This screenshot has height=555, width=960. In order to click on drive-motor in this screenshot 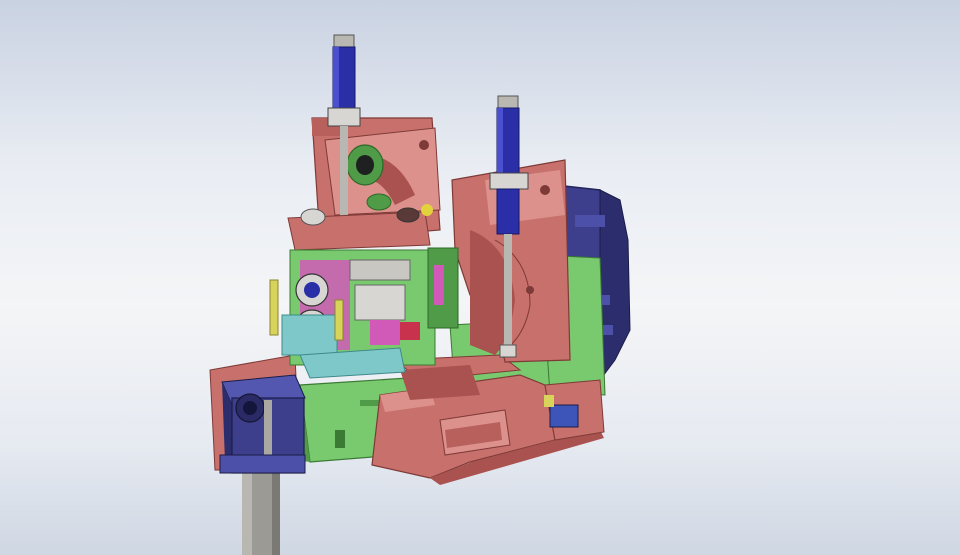, I will do `click(262, 424)`.